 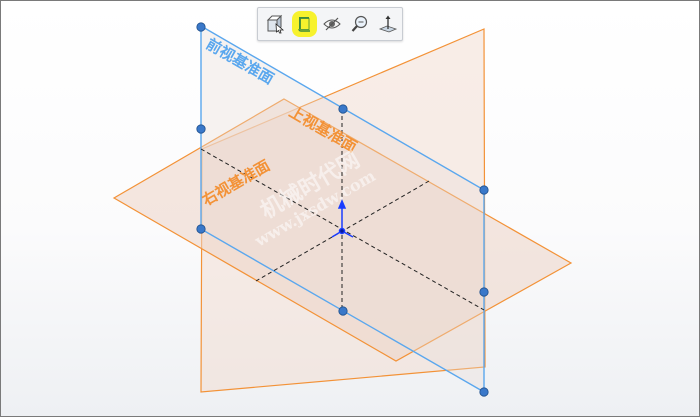 I want to click on zoom-icon, so click(x=359, y=23).